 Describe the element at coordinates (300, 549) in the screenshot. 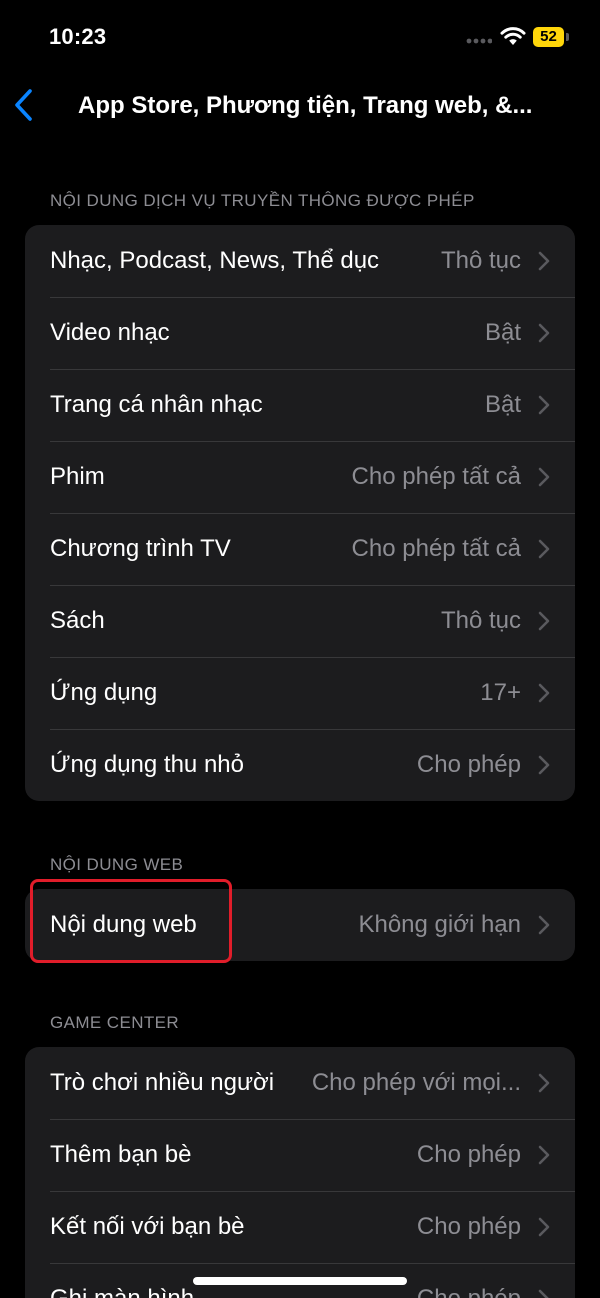

I see `row-tv-shows: Chương trình TV Cho phép tất cả` at that location.